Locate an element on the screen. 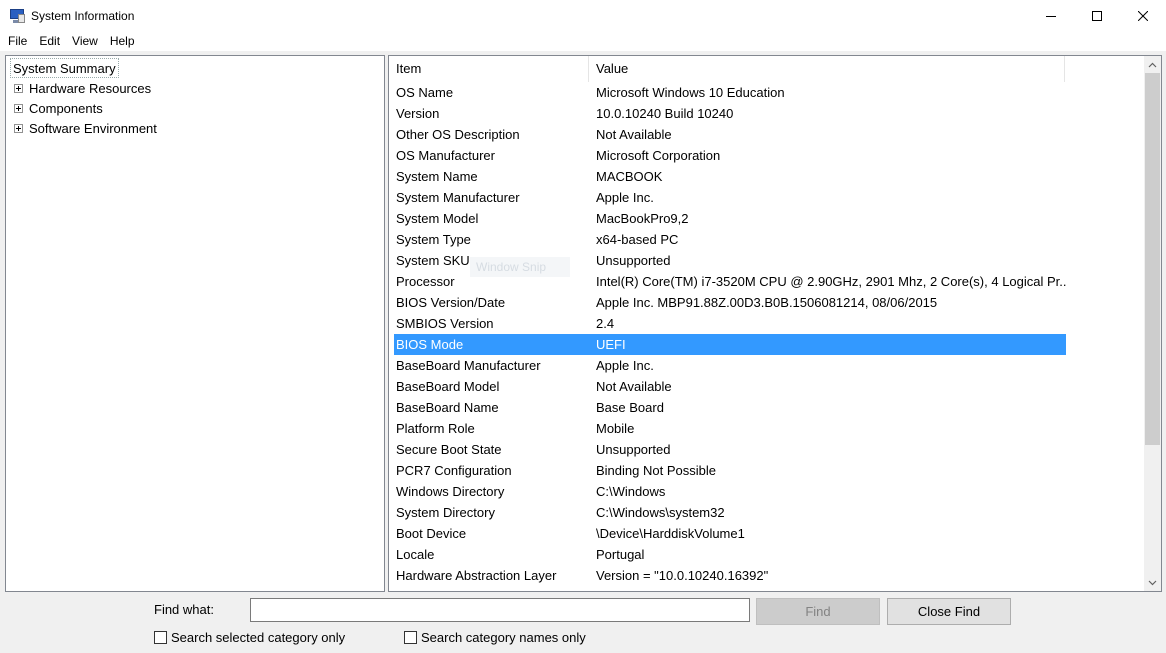 The image size is (1166, 653). row-value-cell: MACBOOK is located at coordinates (629, 176).